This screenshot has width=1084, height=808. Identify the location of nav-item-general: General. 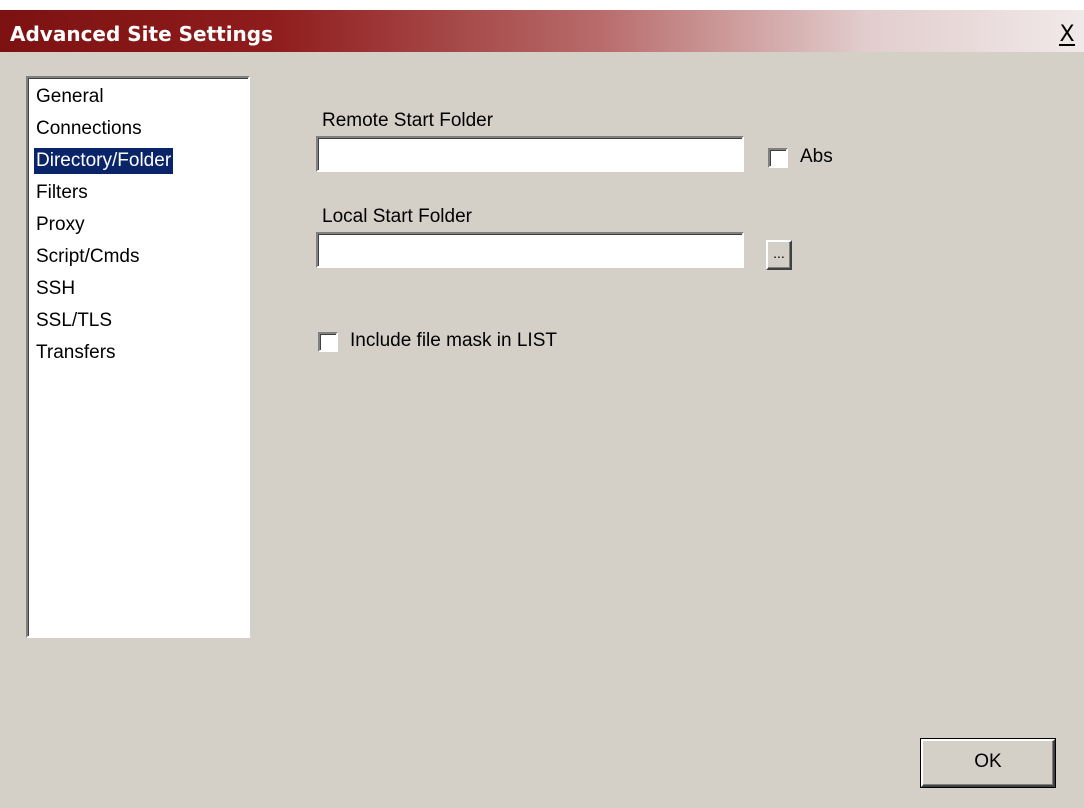
(70, 97).